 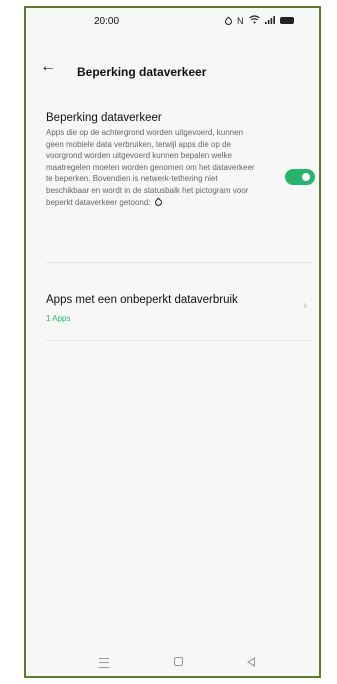 I want to click on home-icon, so click(x=178, y=661).